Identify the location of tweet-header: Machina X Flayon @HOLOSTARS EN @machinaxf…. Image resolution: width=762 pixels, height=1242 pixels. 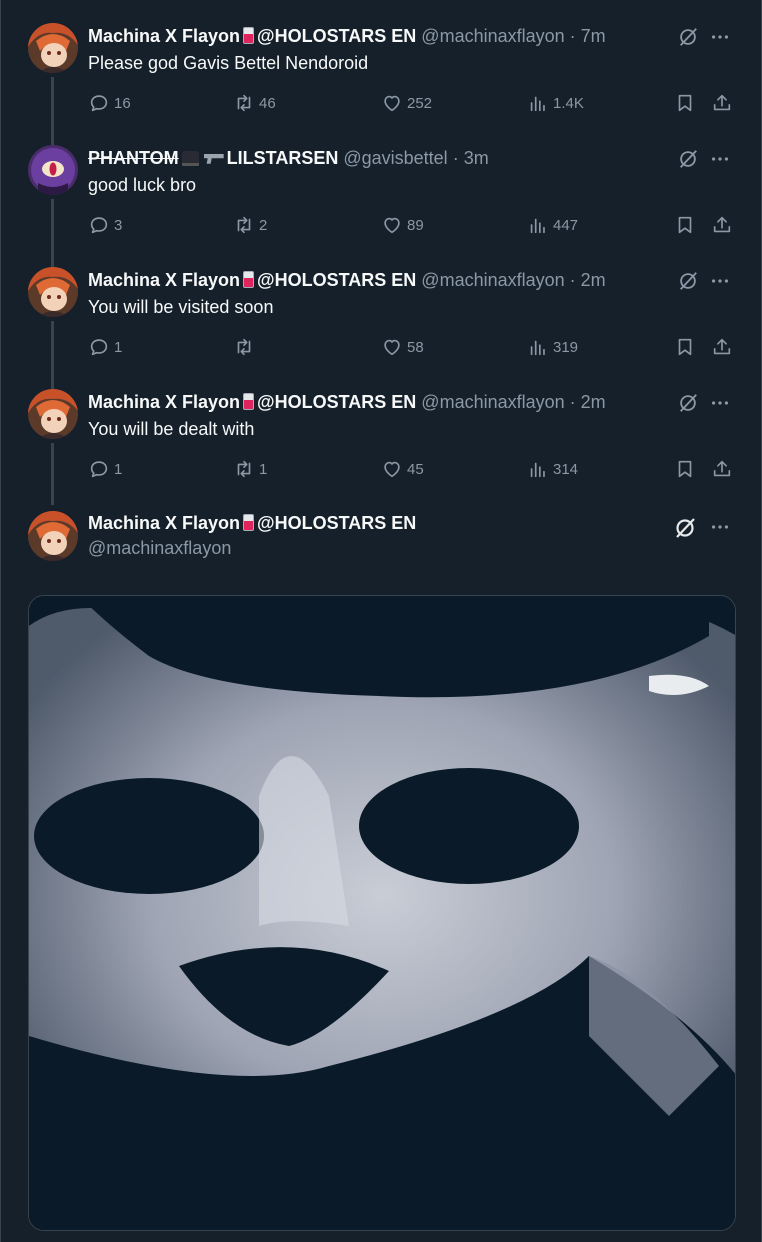
(379, 36).